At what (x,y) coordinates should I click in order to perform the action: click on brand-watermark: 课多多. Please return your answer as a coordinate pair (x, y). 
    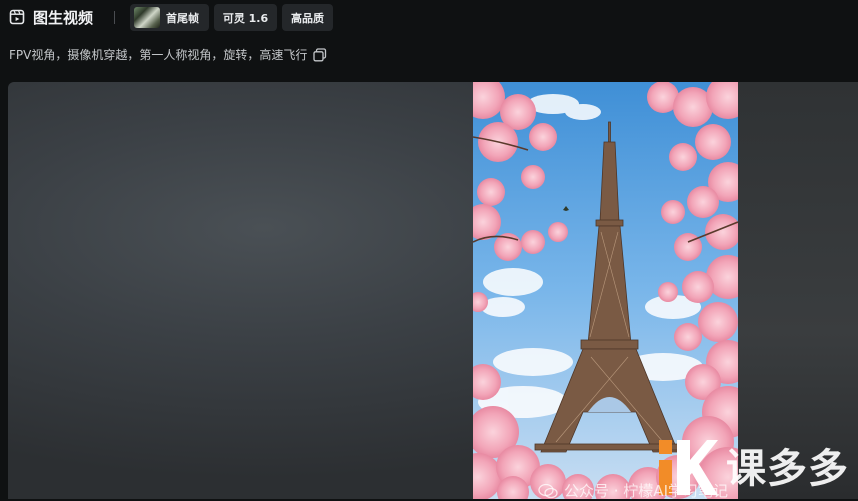
    Looking at the image, I should click on (787, 469).